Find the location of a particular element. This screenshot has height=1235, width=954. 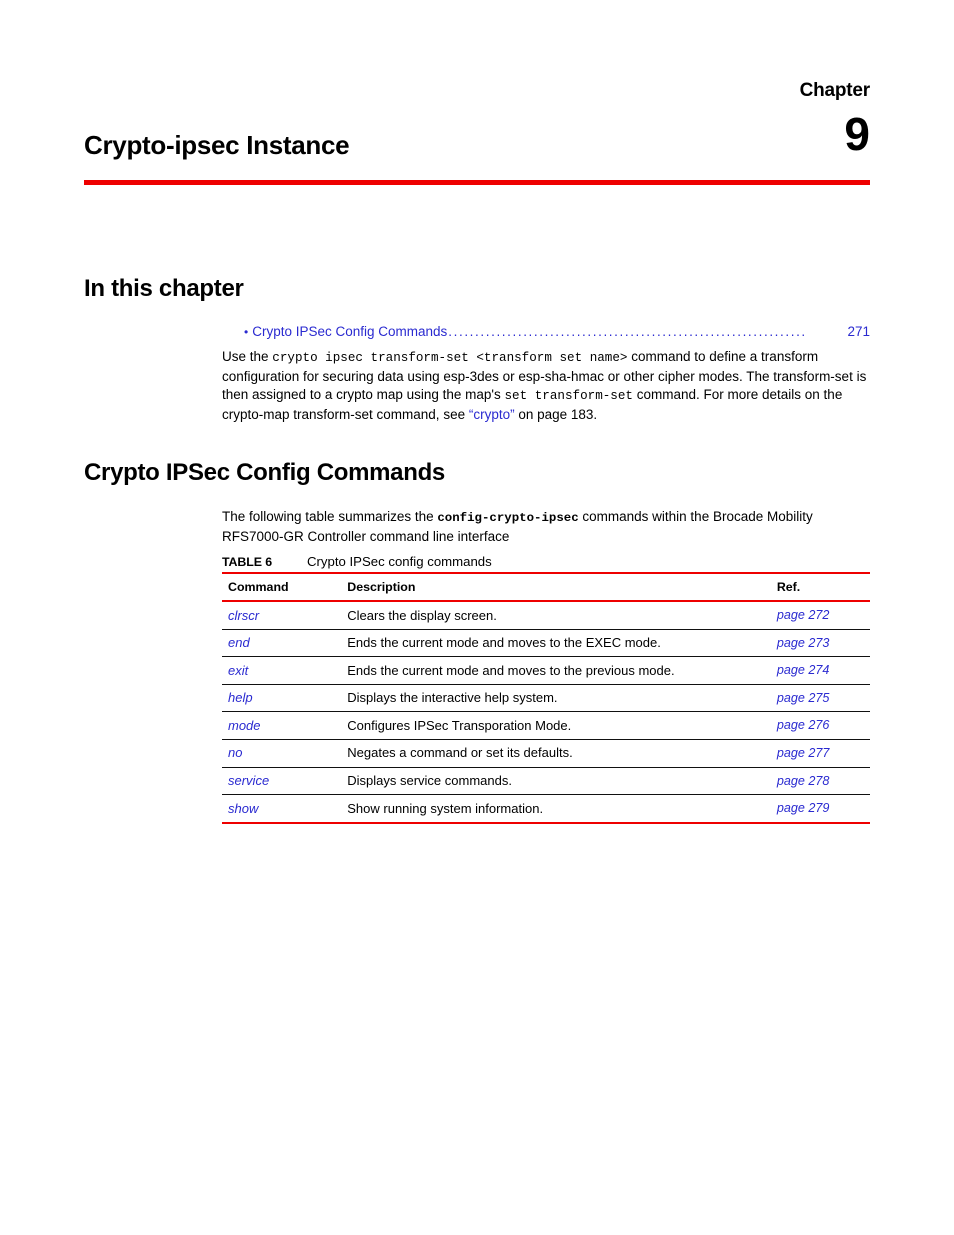

inline-code-set-transform-set: set transform-set is located at coordinates (568, 396).